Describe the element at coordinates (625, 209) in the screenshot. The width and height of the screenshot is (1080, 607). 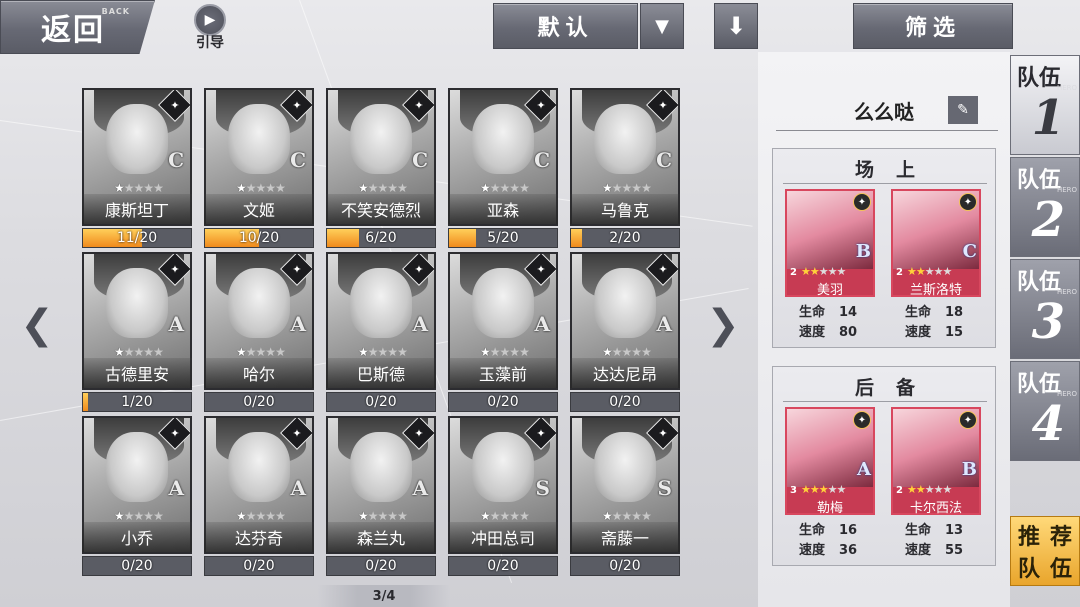
I see `character-name: 马鲁克` at that location.